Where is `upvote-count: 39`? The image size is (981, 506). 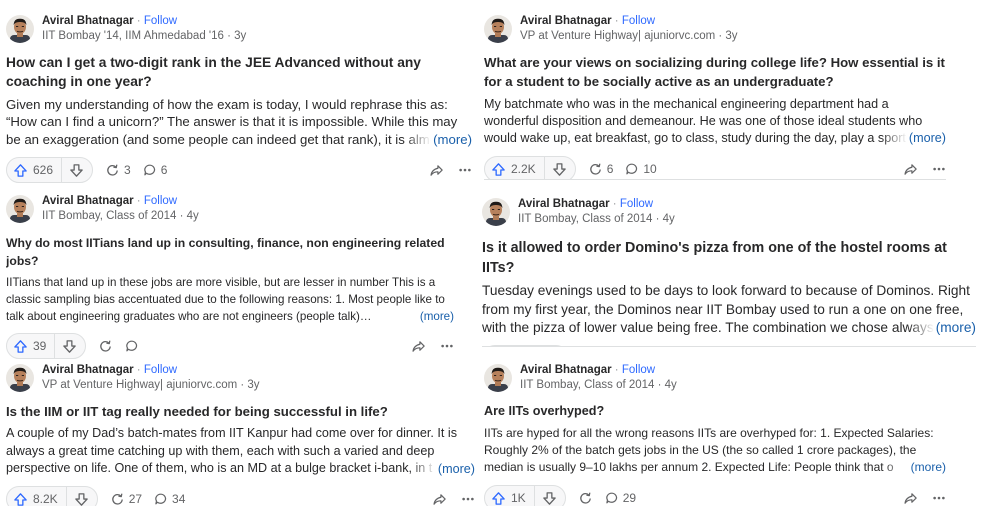 upvote-count: 39 is located at coordinates (40, 346).